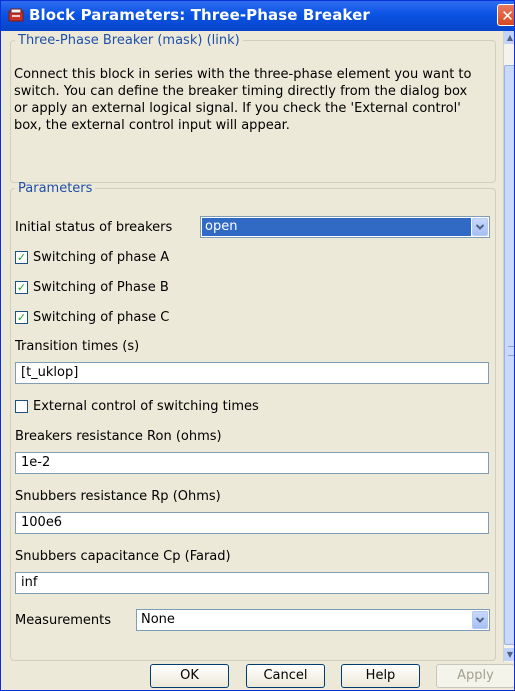  I want to click on ron-field: 1e-2, so click(252, 463).